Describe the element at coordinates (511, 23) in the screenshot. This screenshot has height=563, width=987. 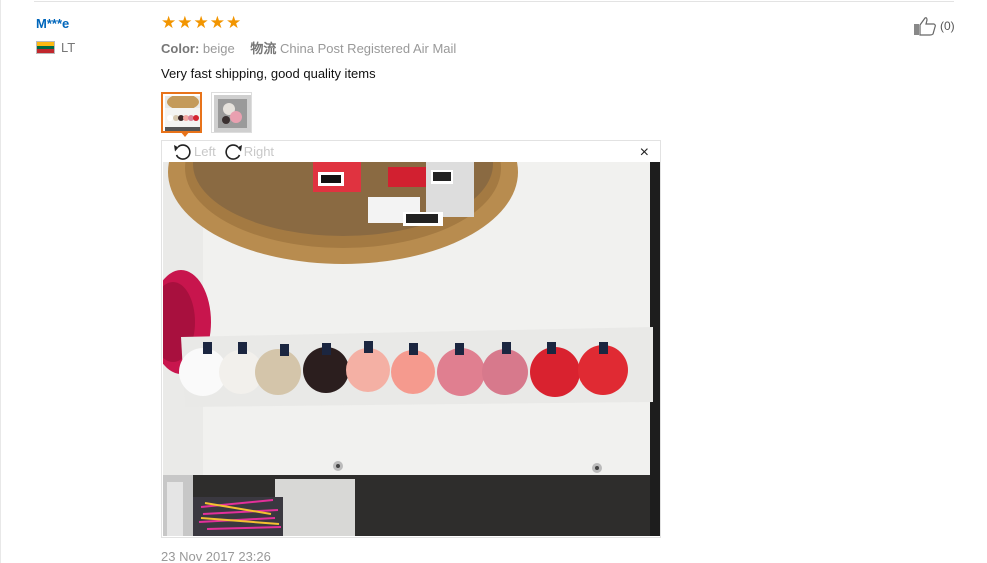
I see `star-rating: ★ ★ ★ ★ ★` at that location.